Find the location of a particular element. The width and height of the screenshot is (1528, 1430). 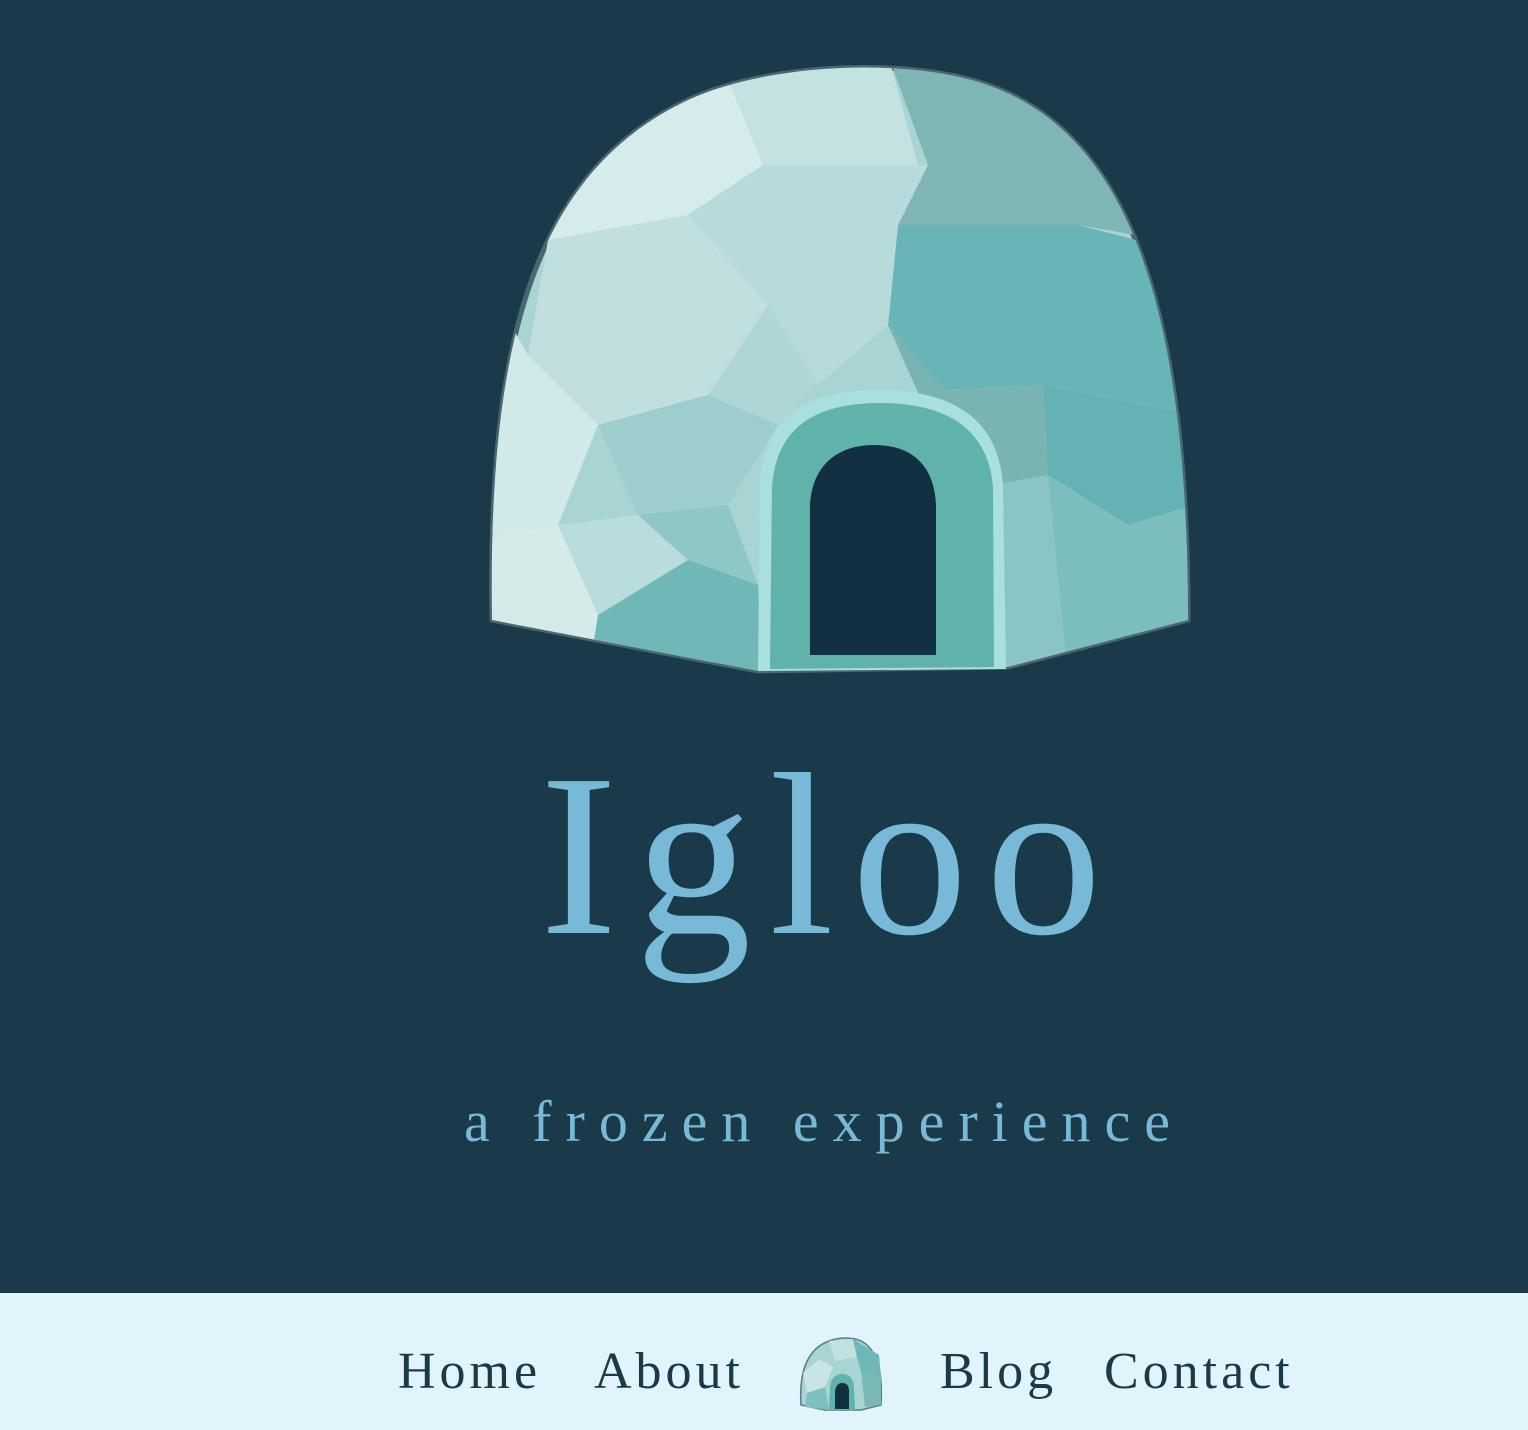

nav-link-about: About is located at coordinates (669, 1372).